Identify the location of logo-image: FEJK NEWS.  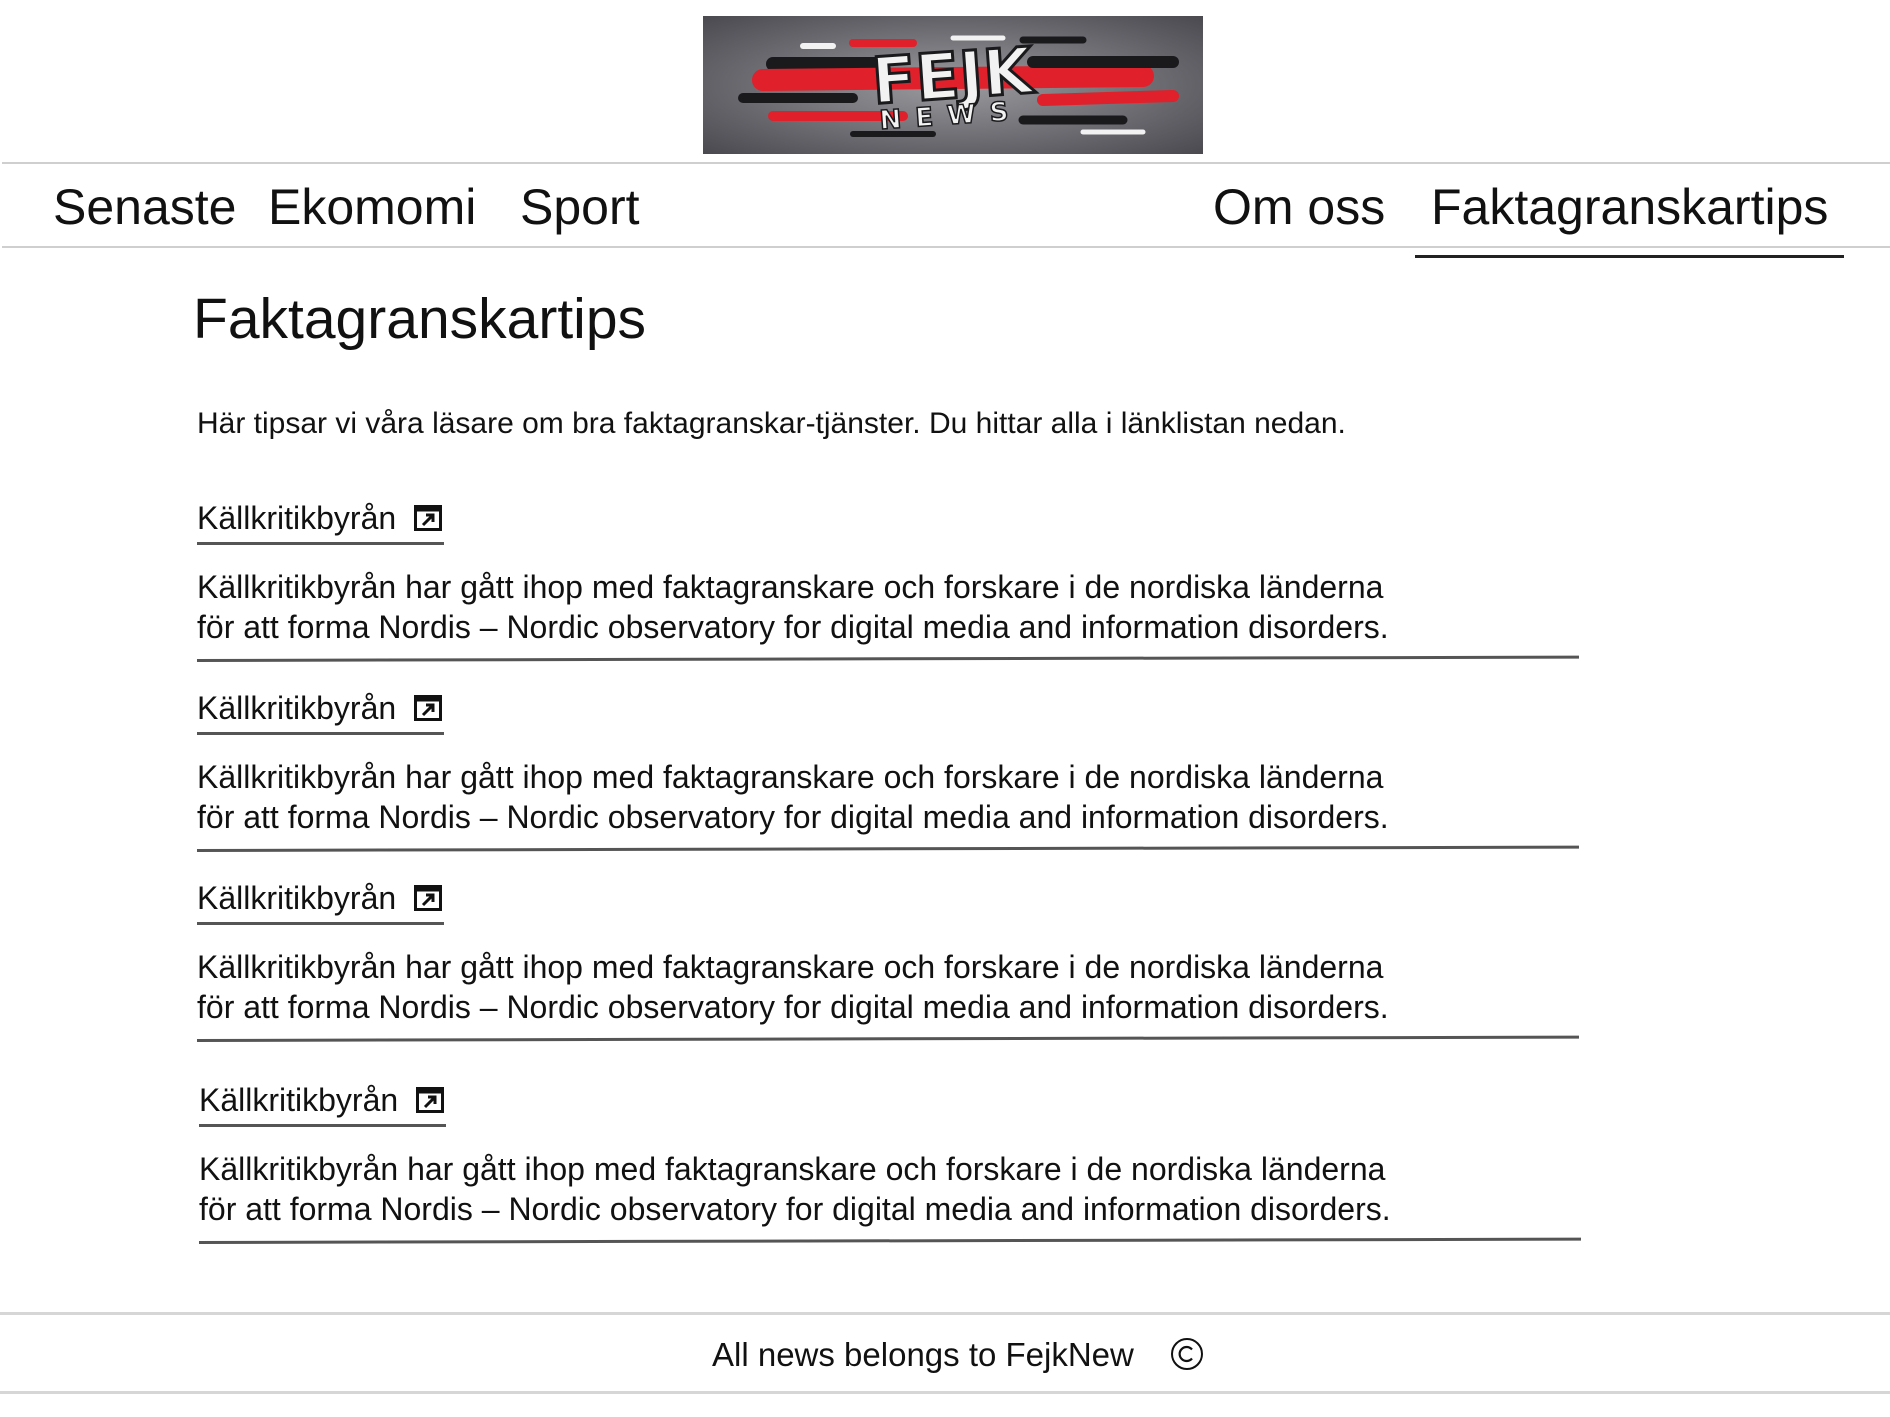
(953, 85).